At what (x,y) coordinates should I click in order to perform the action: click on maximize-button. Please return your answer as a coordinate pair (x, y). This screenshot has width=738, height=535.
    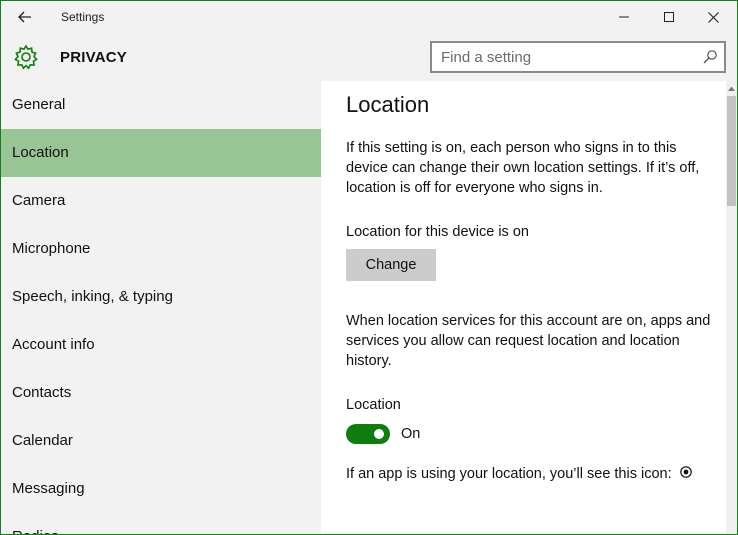
    Looking at the image, I should click on (668, 17).